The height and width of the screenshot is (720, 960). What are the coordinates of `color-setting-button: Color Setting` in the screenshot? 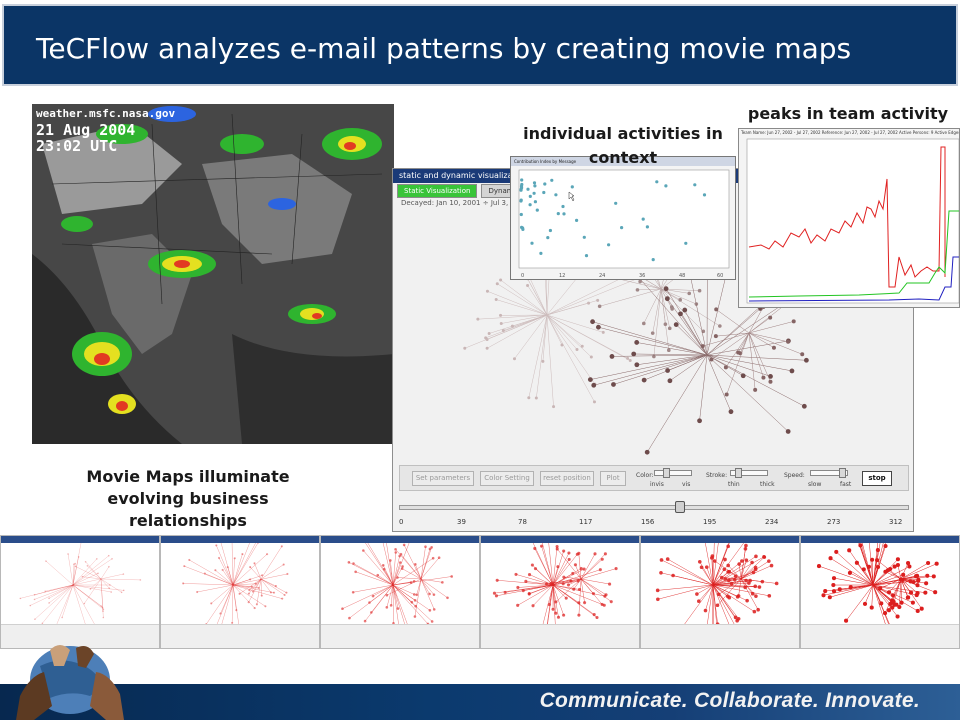 It's located at (507, 478).